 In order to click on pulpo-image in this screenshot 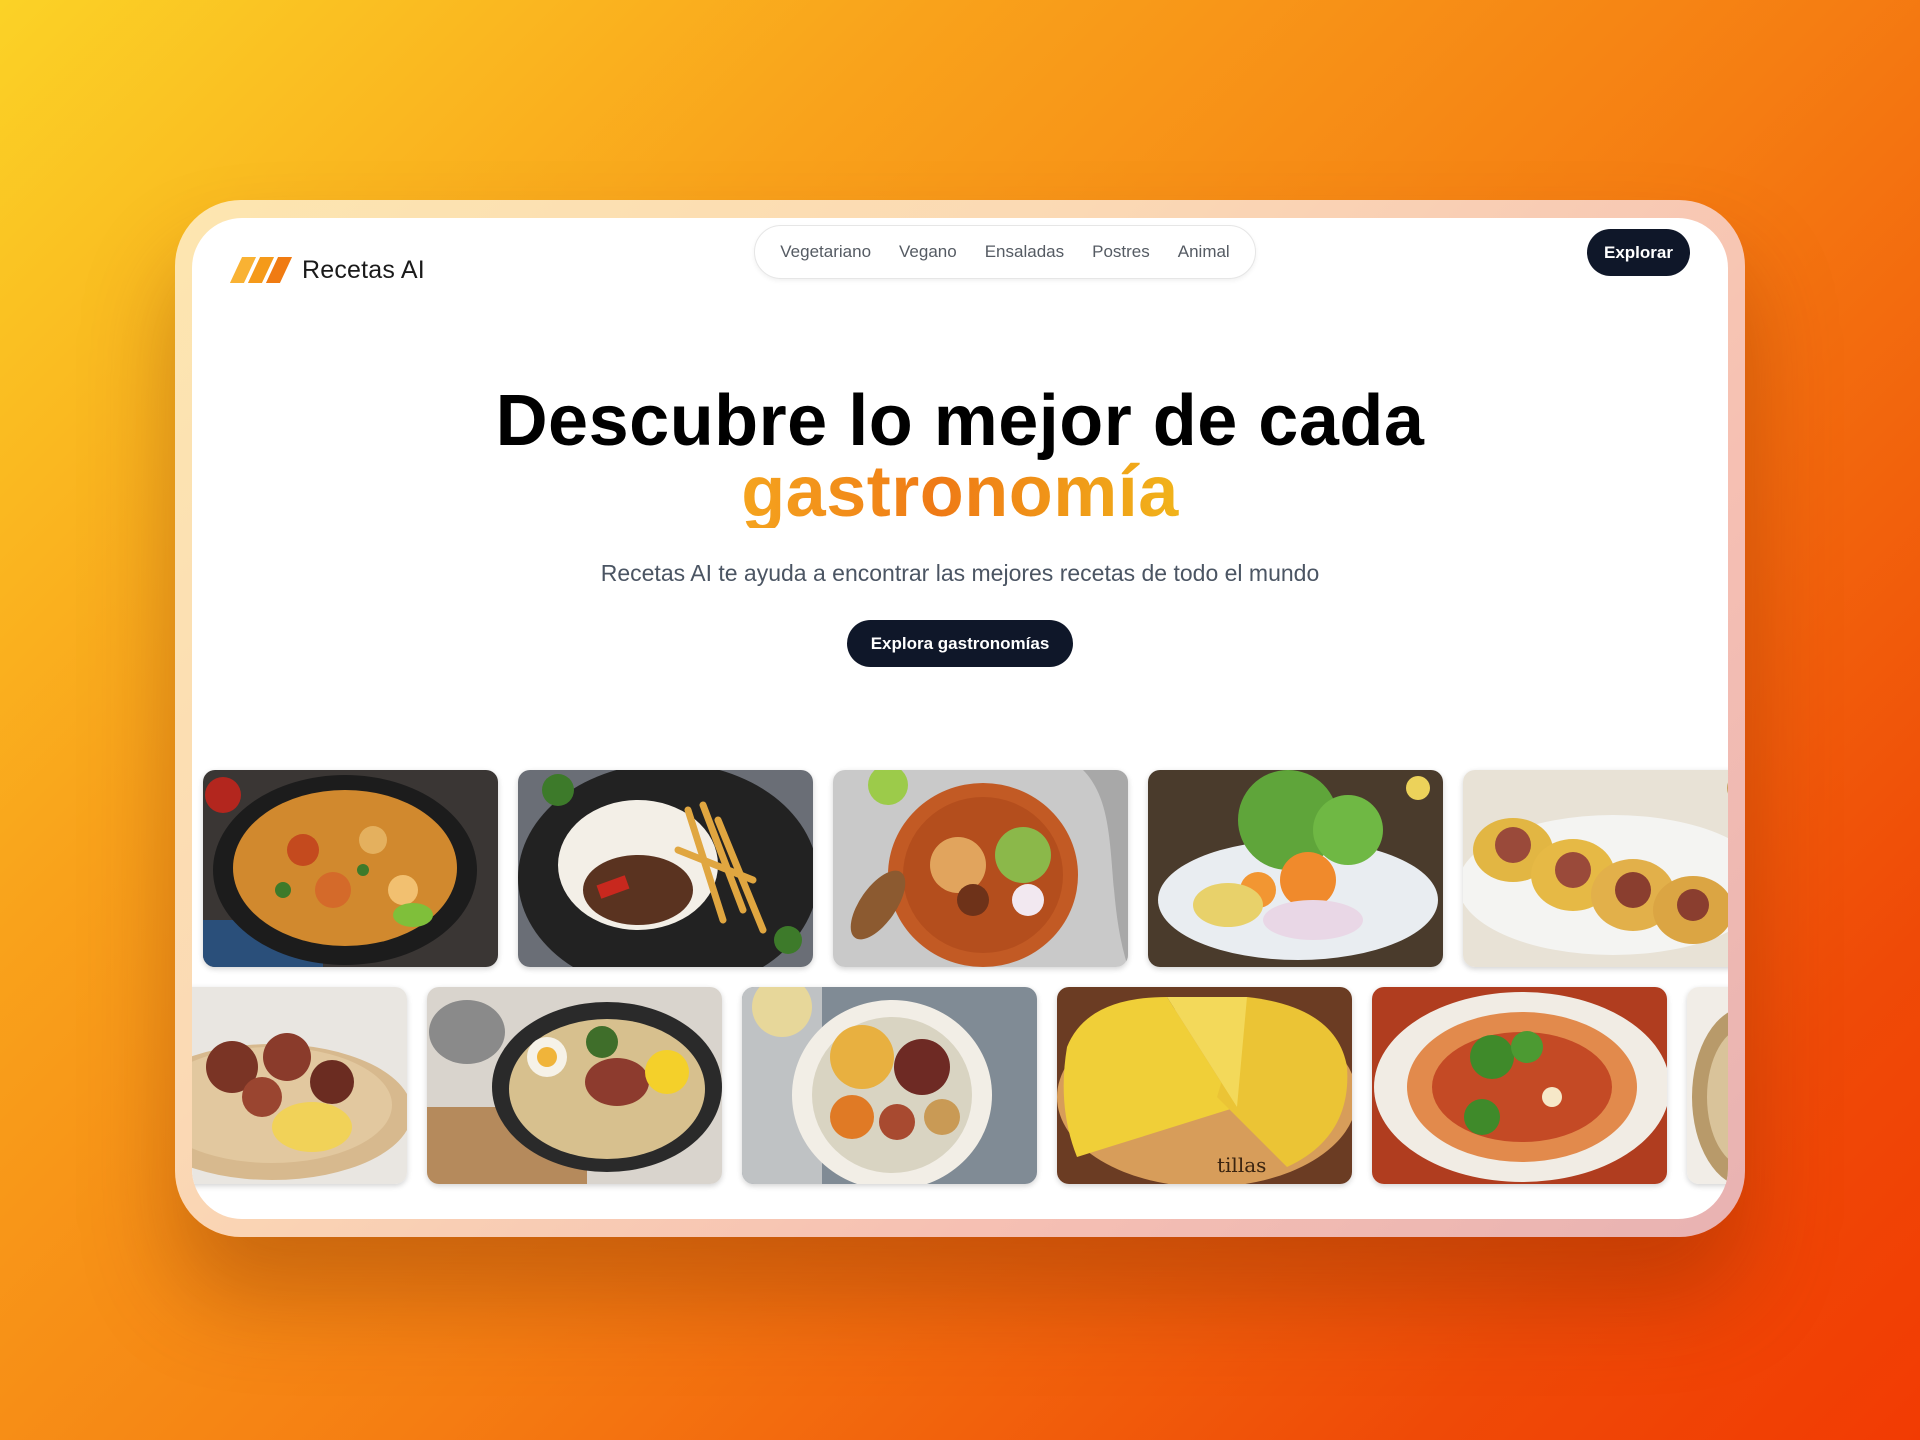, I will do `click(299, 1085)`.